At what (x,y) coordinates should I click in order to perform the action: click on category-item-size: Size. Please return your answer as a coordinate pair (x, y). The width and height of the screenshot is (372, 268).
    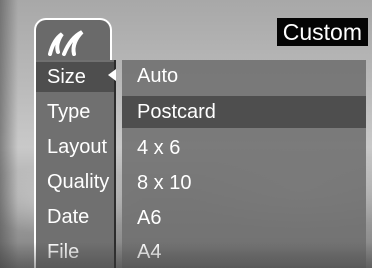
    Looking at the image, I should click on (75, 77).